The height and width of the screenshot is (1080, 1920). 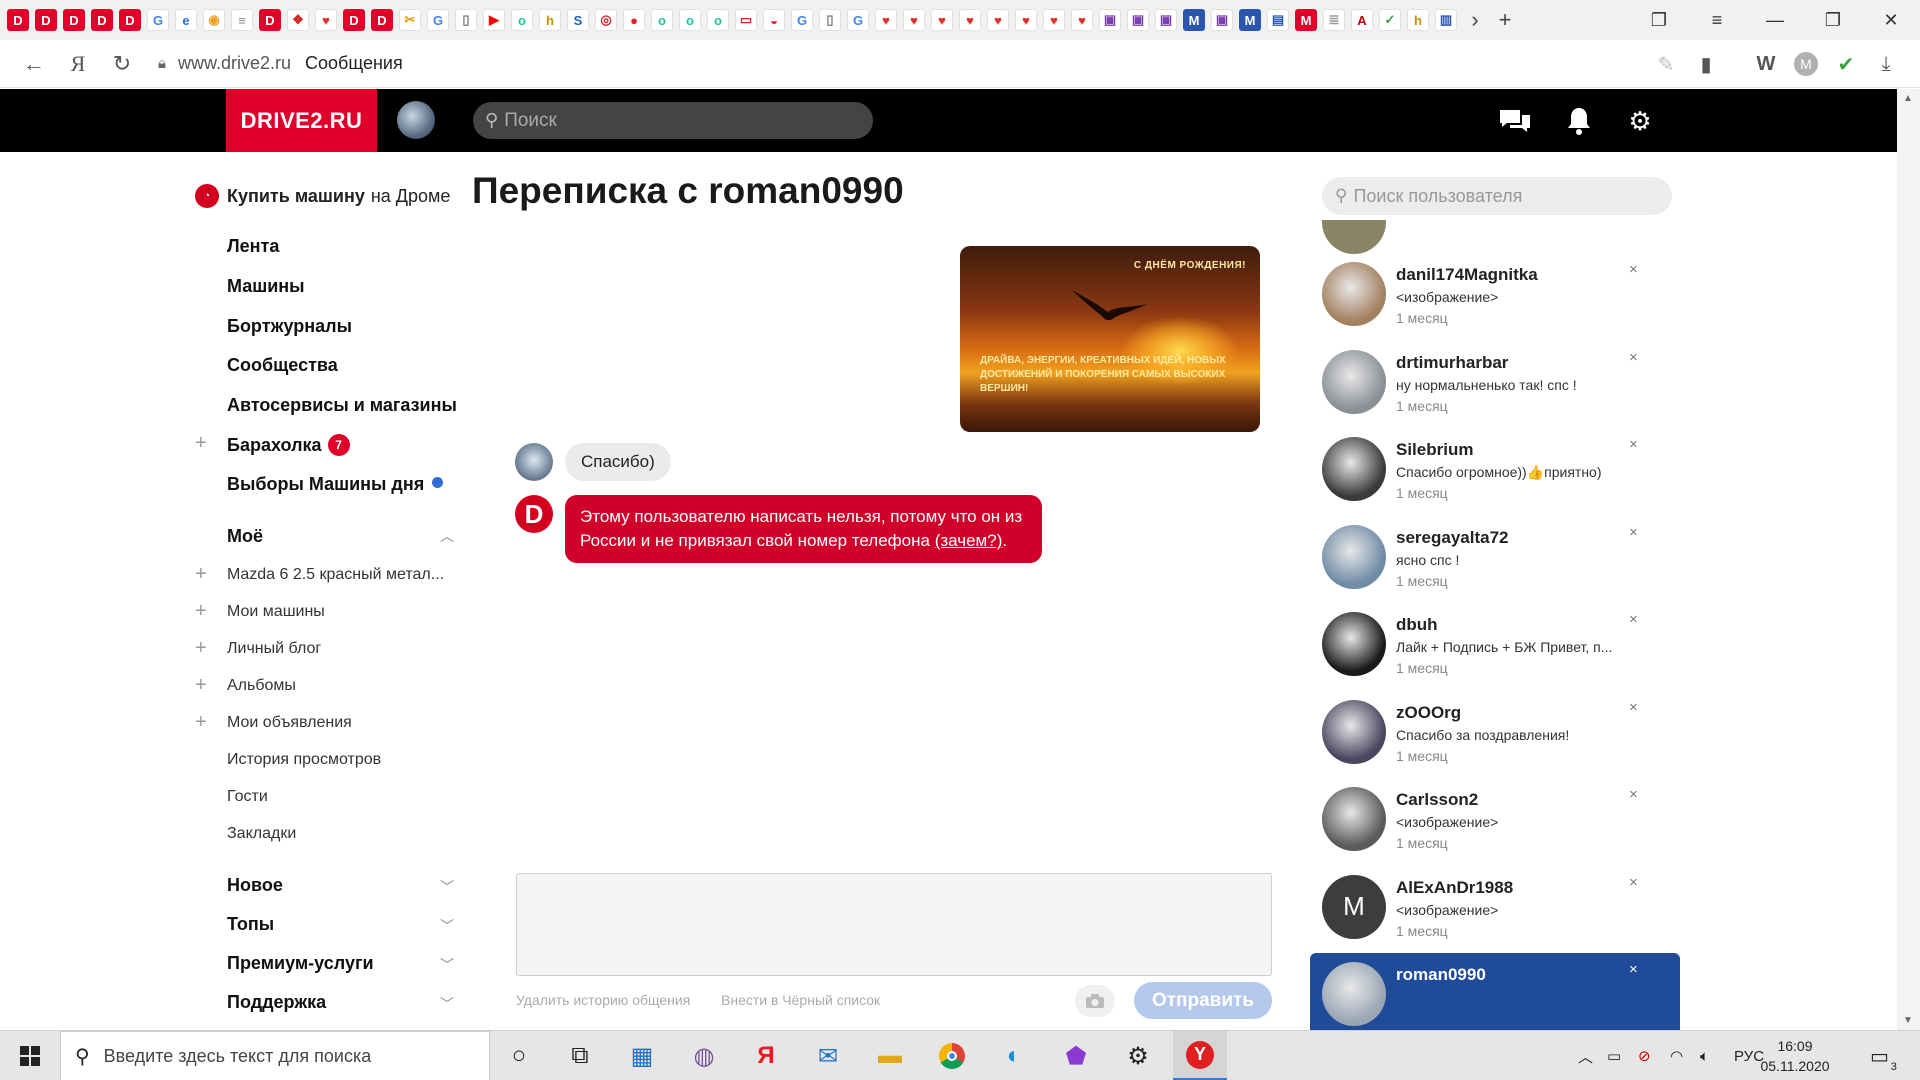 I want to click on sidebar-section-new: Новое, so click(x=255, y=885).